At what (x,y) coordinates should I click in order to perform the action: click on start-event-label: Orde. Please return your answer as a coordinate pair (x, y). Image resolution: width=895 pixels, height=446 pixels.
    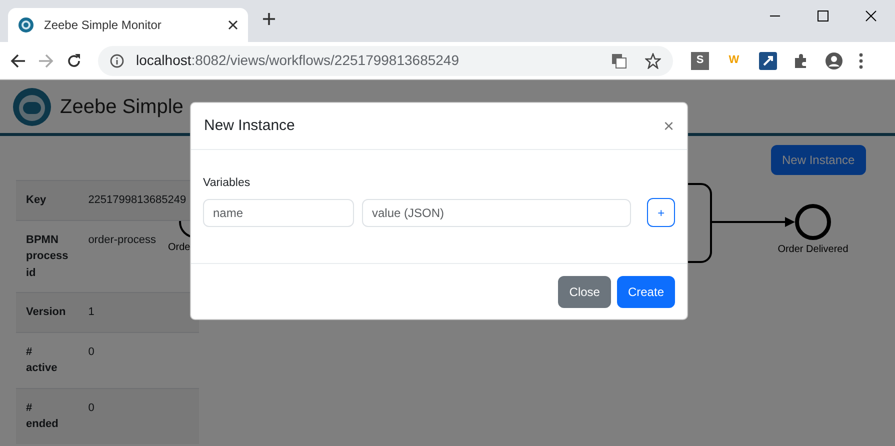
    Looking at the image, I should click on (179, 247).